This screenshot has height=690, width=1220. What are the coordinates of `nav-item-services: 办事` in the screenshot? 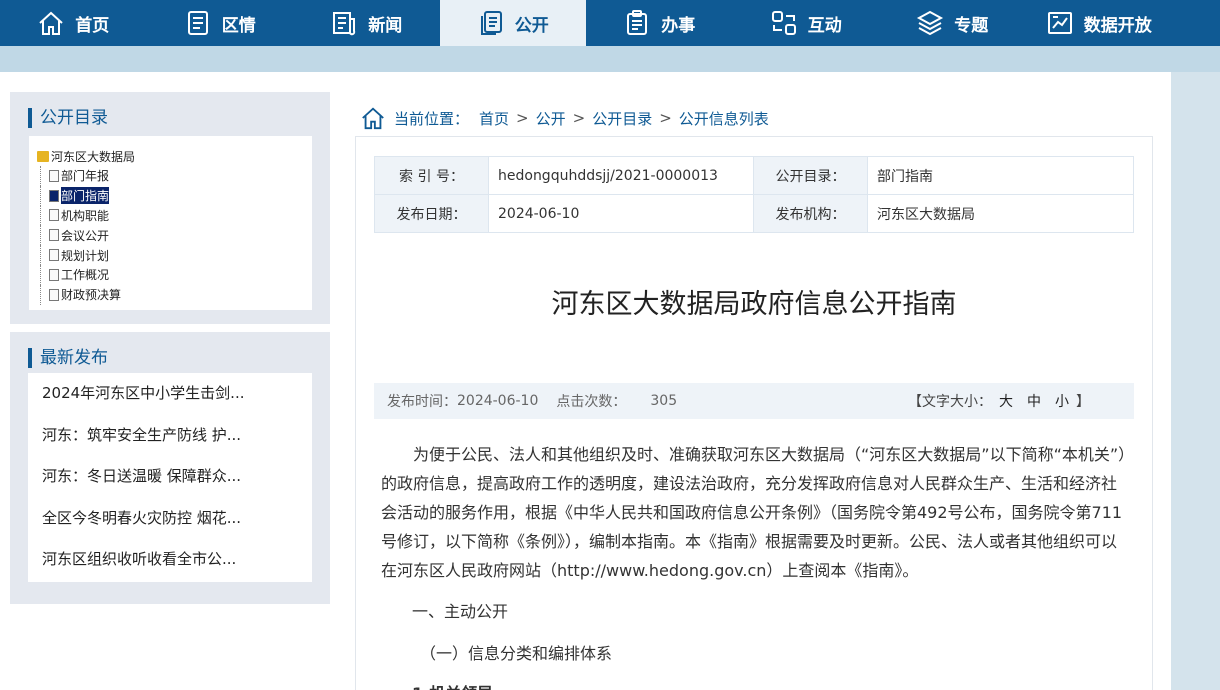 It's located at (659, 23).